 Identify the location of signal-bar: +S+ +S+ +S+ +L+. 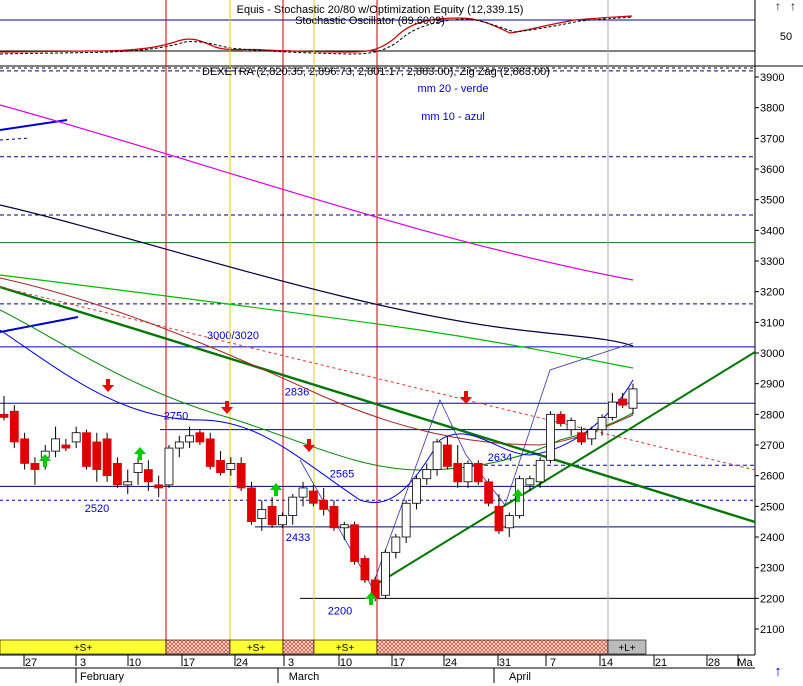
(323, 647).